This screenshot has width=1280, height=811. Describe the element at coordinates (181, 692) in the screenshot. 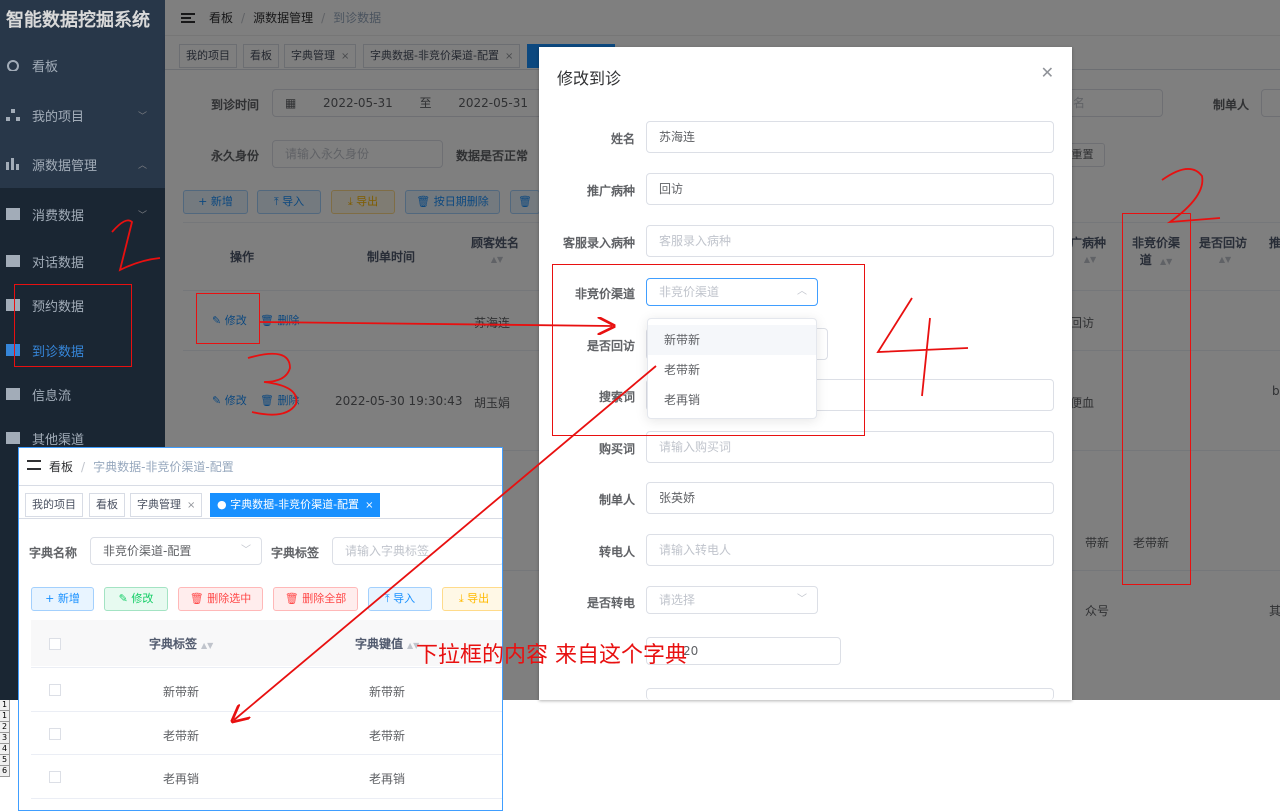

I see `cell-tag: 新带新` at that location.